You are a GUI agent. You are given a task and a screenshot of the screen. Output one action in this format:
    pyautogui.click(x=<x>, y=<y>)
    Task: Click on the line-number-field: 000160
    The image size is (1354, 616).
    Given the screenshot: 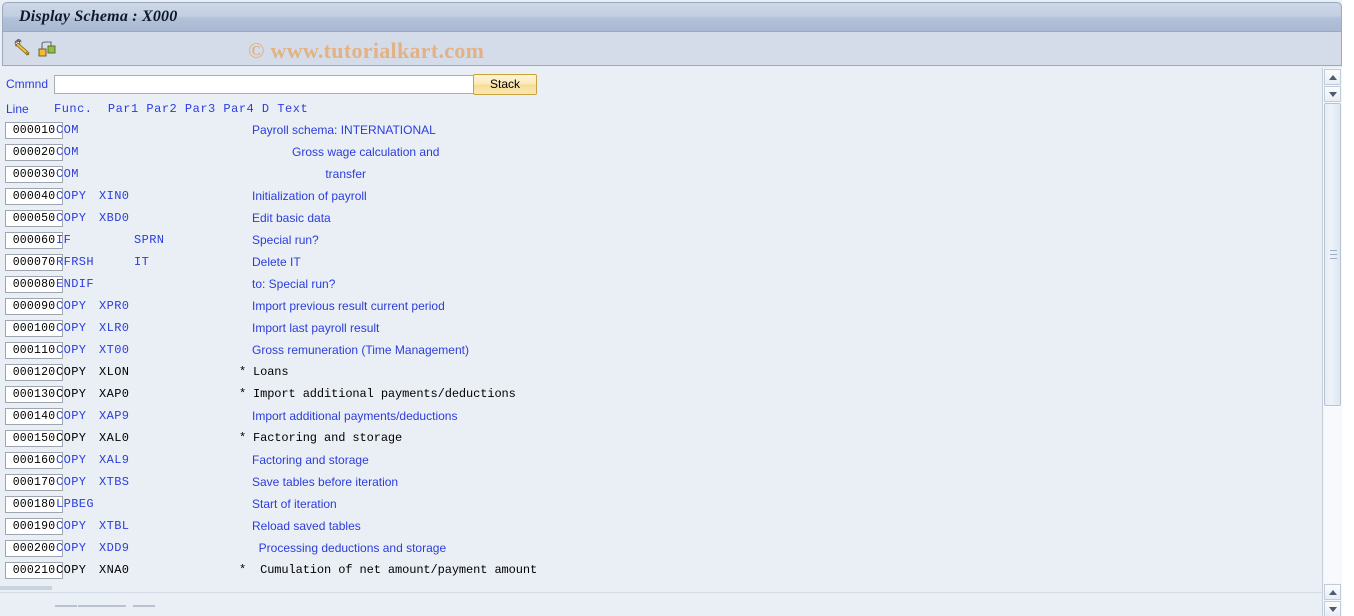 What is the action you would take?
    pyautogui.click(x=34, y=460)
    